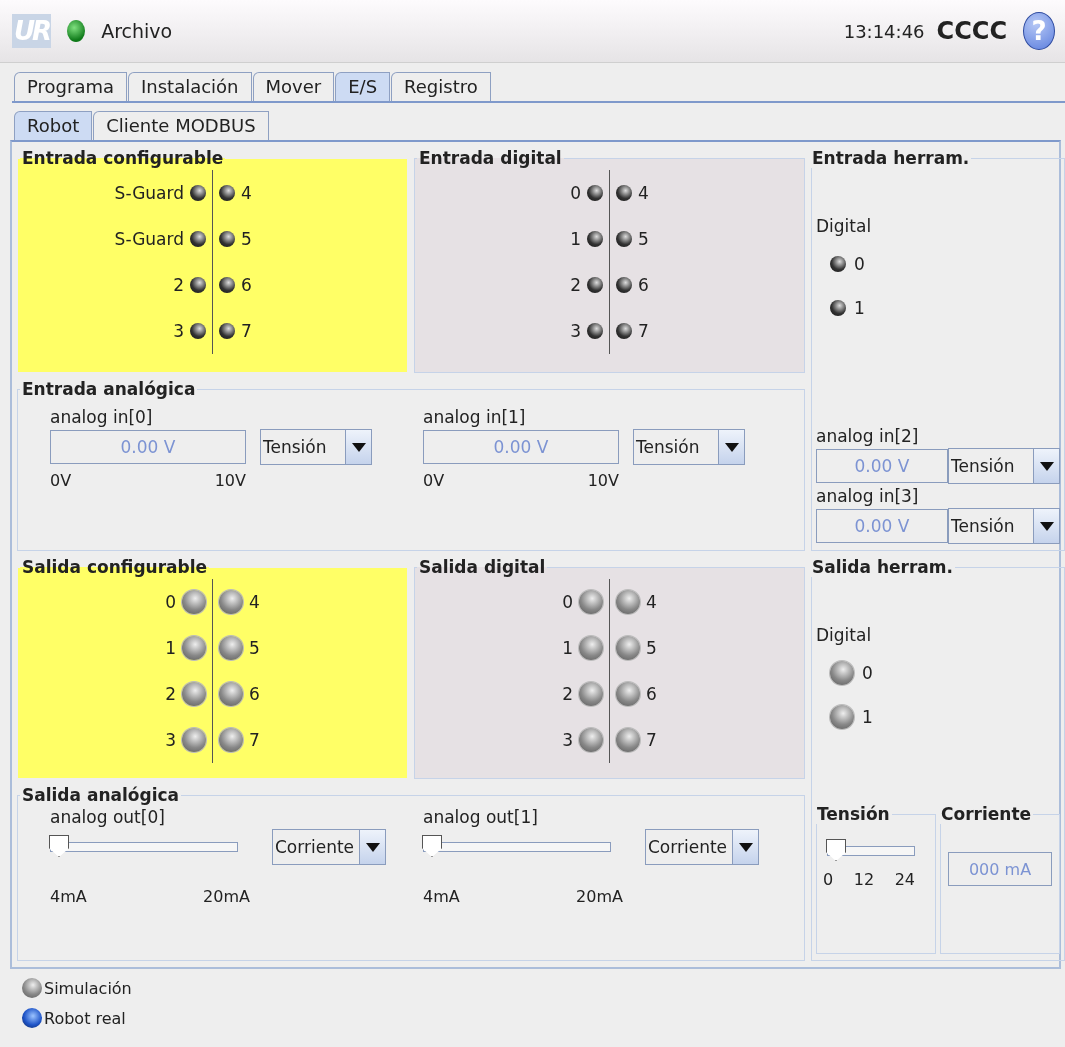 This screenshot has height=1047, width=1065. I want to click on group-title: Tensión, so click(853, 814).